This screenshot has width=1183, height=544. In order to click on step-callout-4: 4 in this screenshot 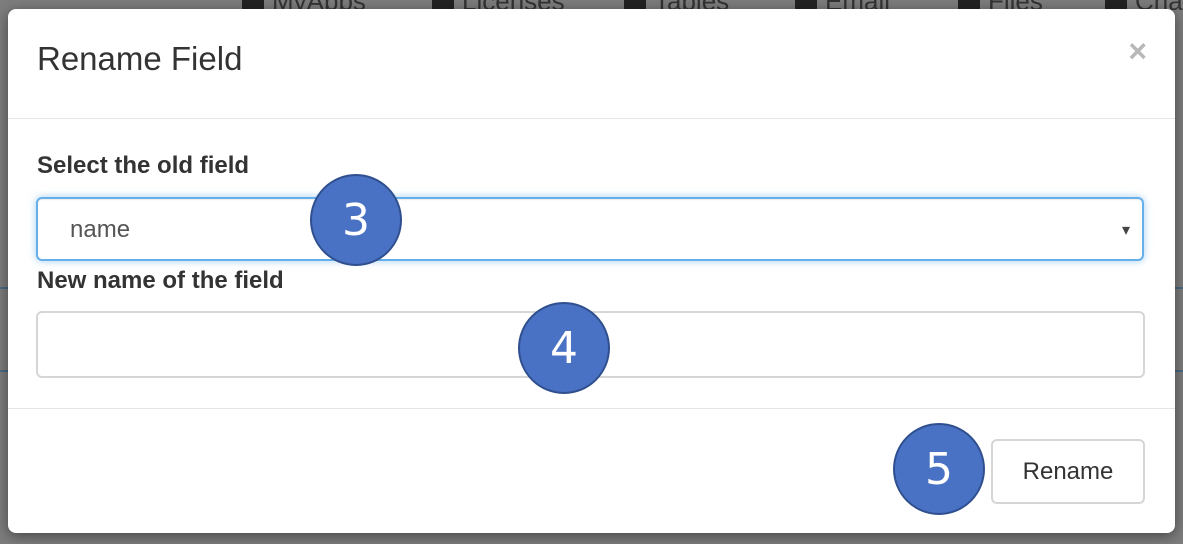, I will do `click(564, 348)`.